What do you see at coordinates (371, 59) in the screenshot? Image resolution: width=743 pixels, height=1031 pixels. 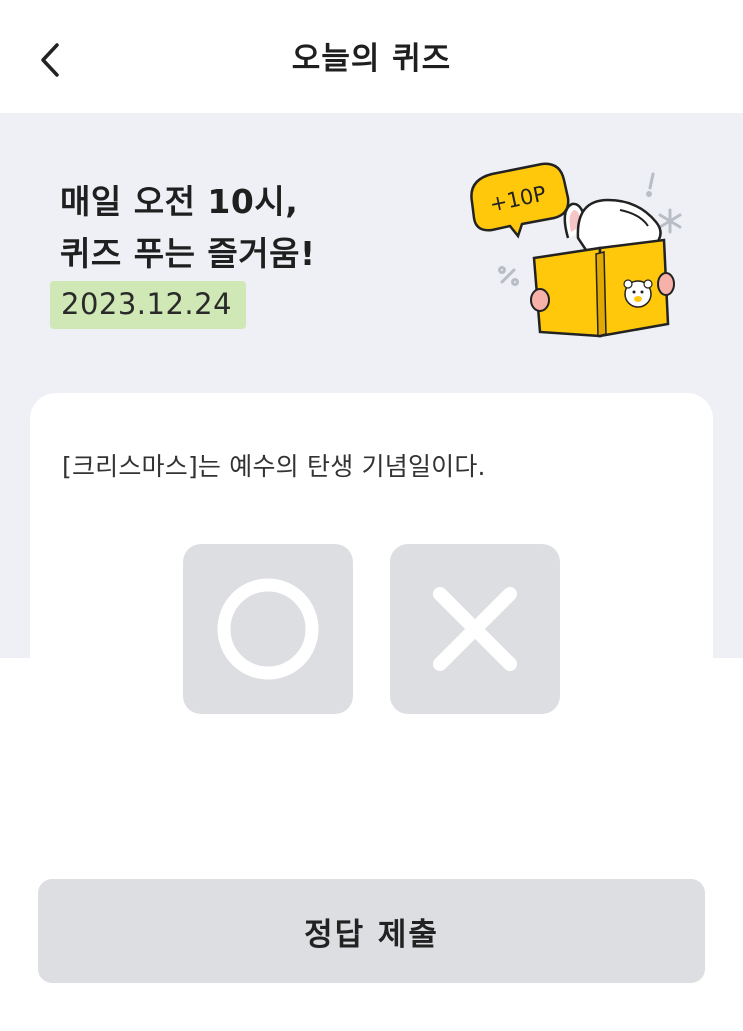 I see `page-title: 오늘의 퀴즈` at bounding box center [371, 59].